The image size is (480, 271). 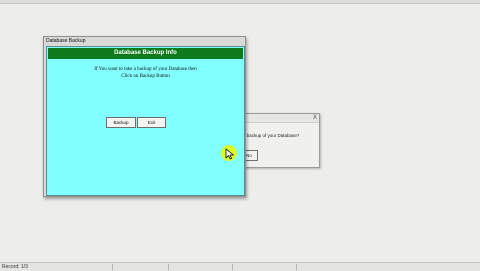 What do you see at coordinates (145, 76) in the screenshot?
I see `instruction-line-2: Click on Backup Button` at bounding box center [145, 76].